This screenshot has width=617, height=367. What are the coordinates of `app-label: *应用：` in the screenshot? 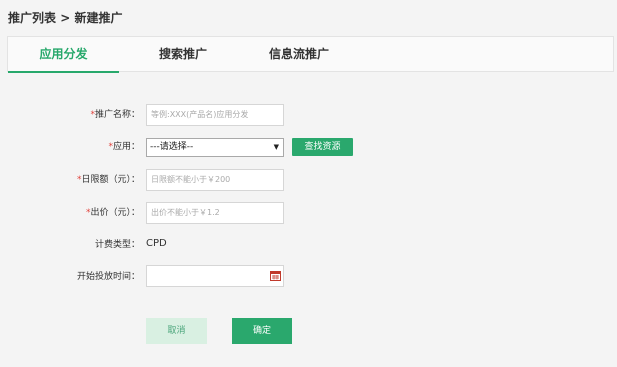 It's located at (70, 147).